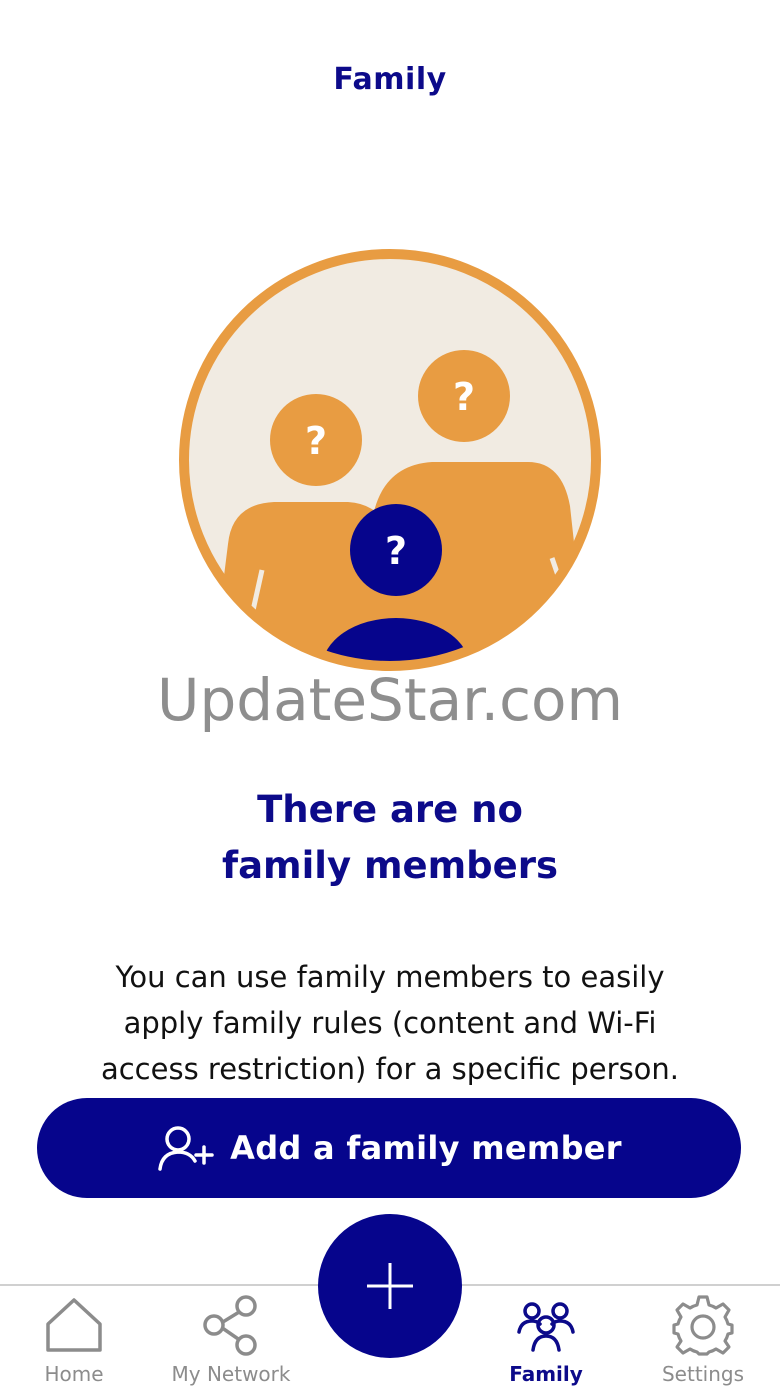  What do you see at coordinates (390, 977) in the screenshot?
I see `description-line-1: You can use family members to easily` at bounding box center [390, 977].